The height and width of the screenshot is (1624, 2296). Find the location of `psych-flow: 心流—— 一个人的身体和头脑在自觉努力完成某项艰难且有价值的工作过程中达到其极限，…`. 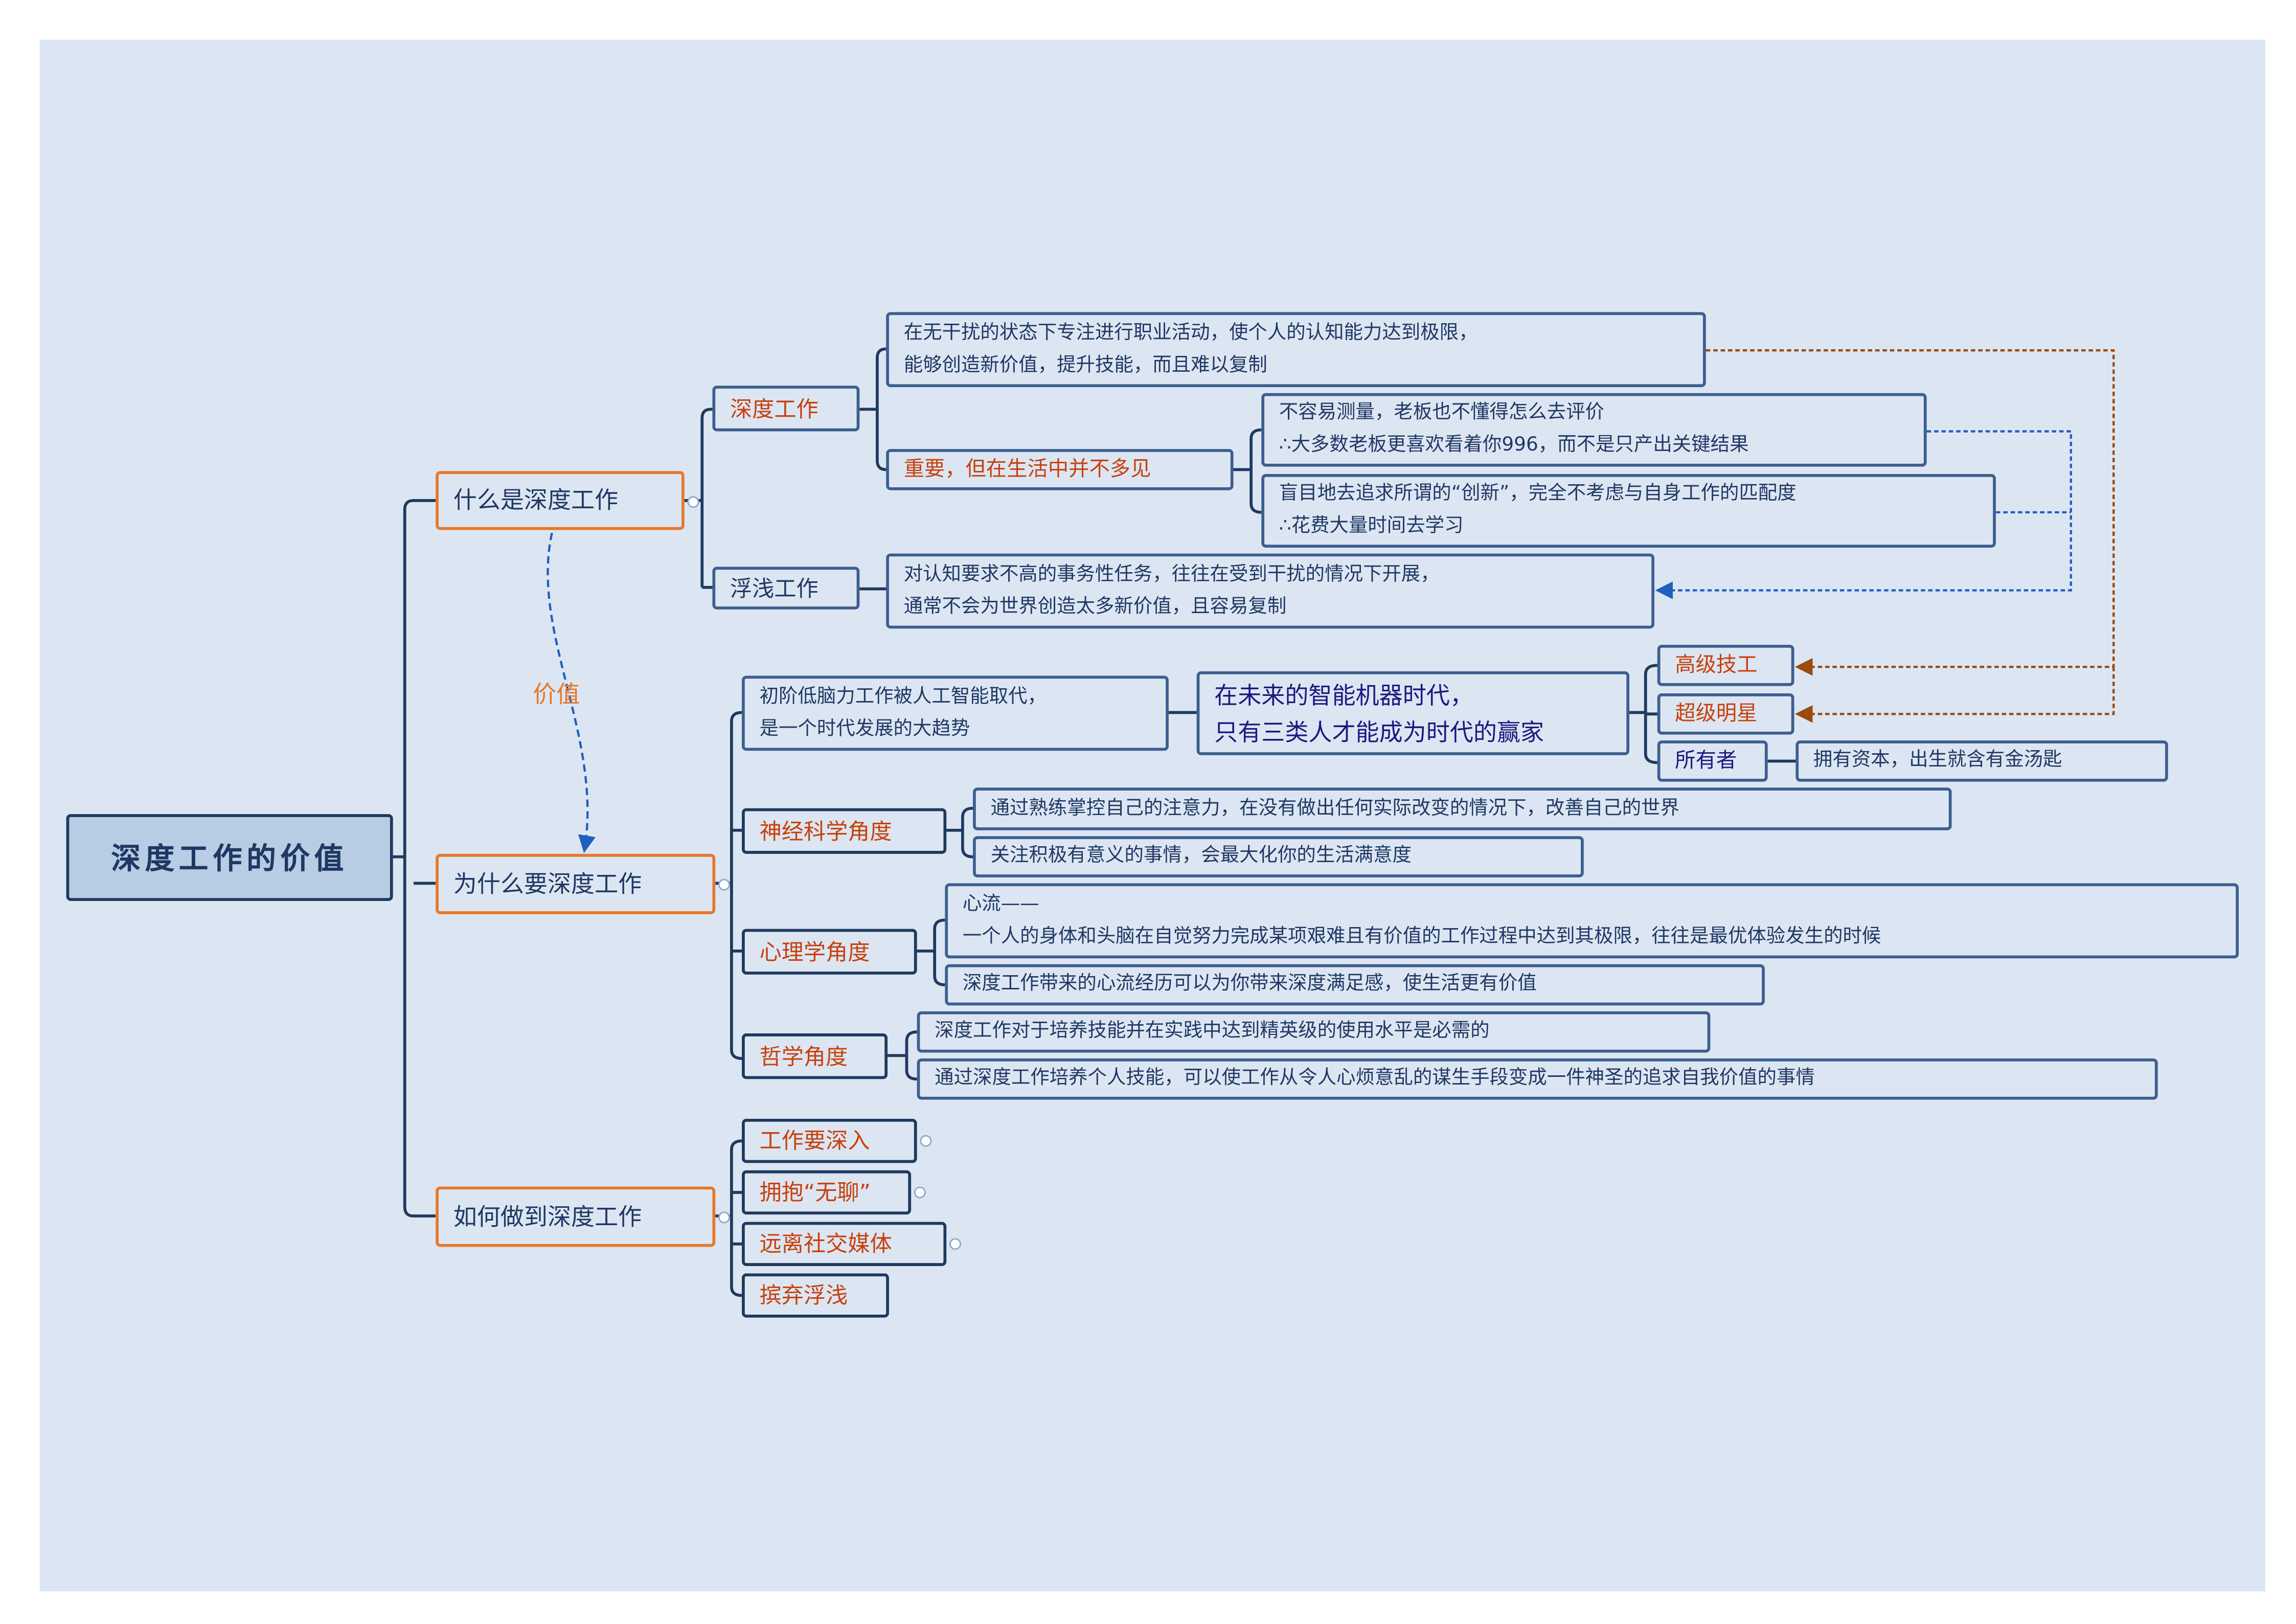

psych-flow: 心流—— 一个人的身体和头脑在自觉努力完成某项艰难且有价值的工作过程中达到其极限，… is located at coordinates (1592, 921).